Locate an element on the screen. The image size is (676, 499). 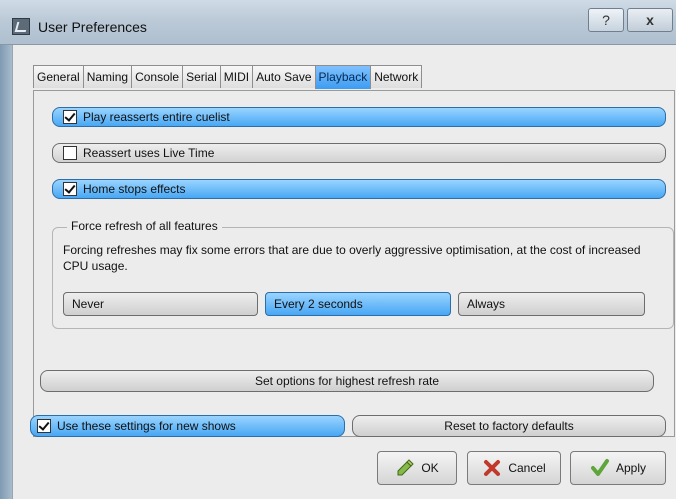
checkbox-reassert-live-time is located at coordinates (70, 153).